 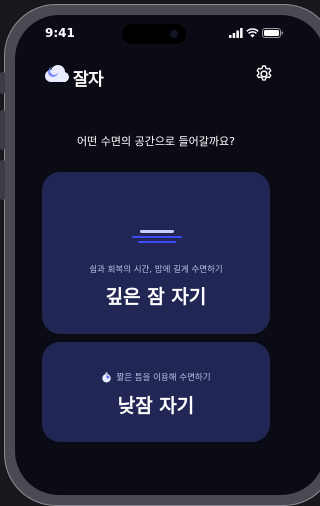 I want to click on signal-icon, so click(x=236, y=33).